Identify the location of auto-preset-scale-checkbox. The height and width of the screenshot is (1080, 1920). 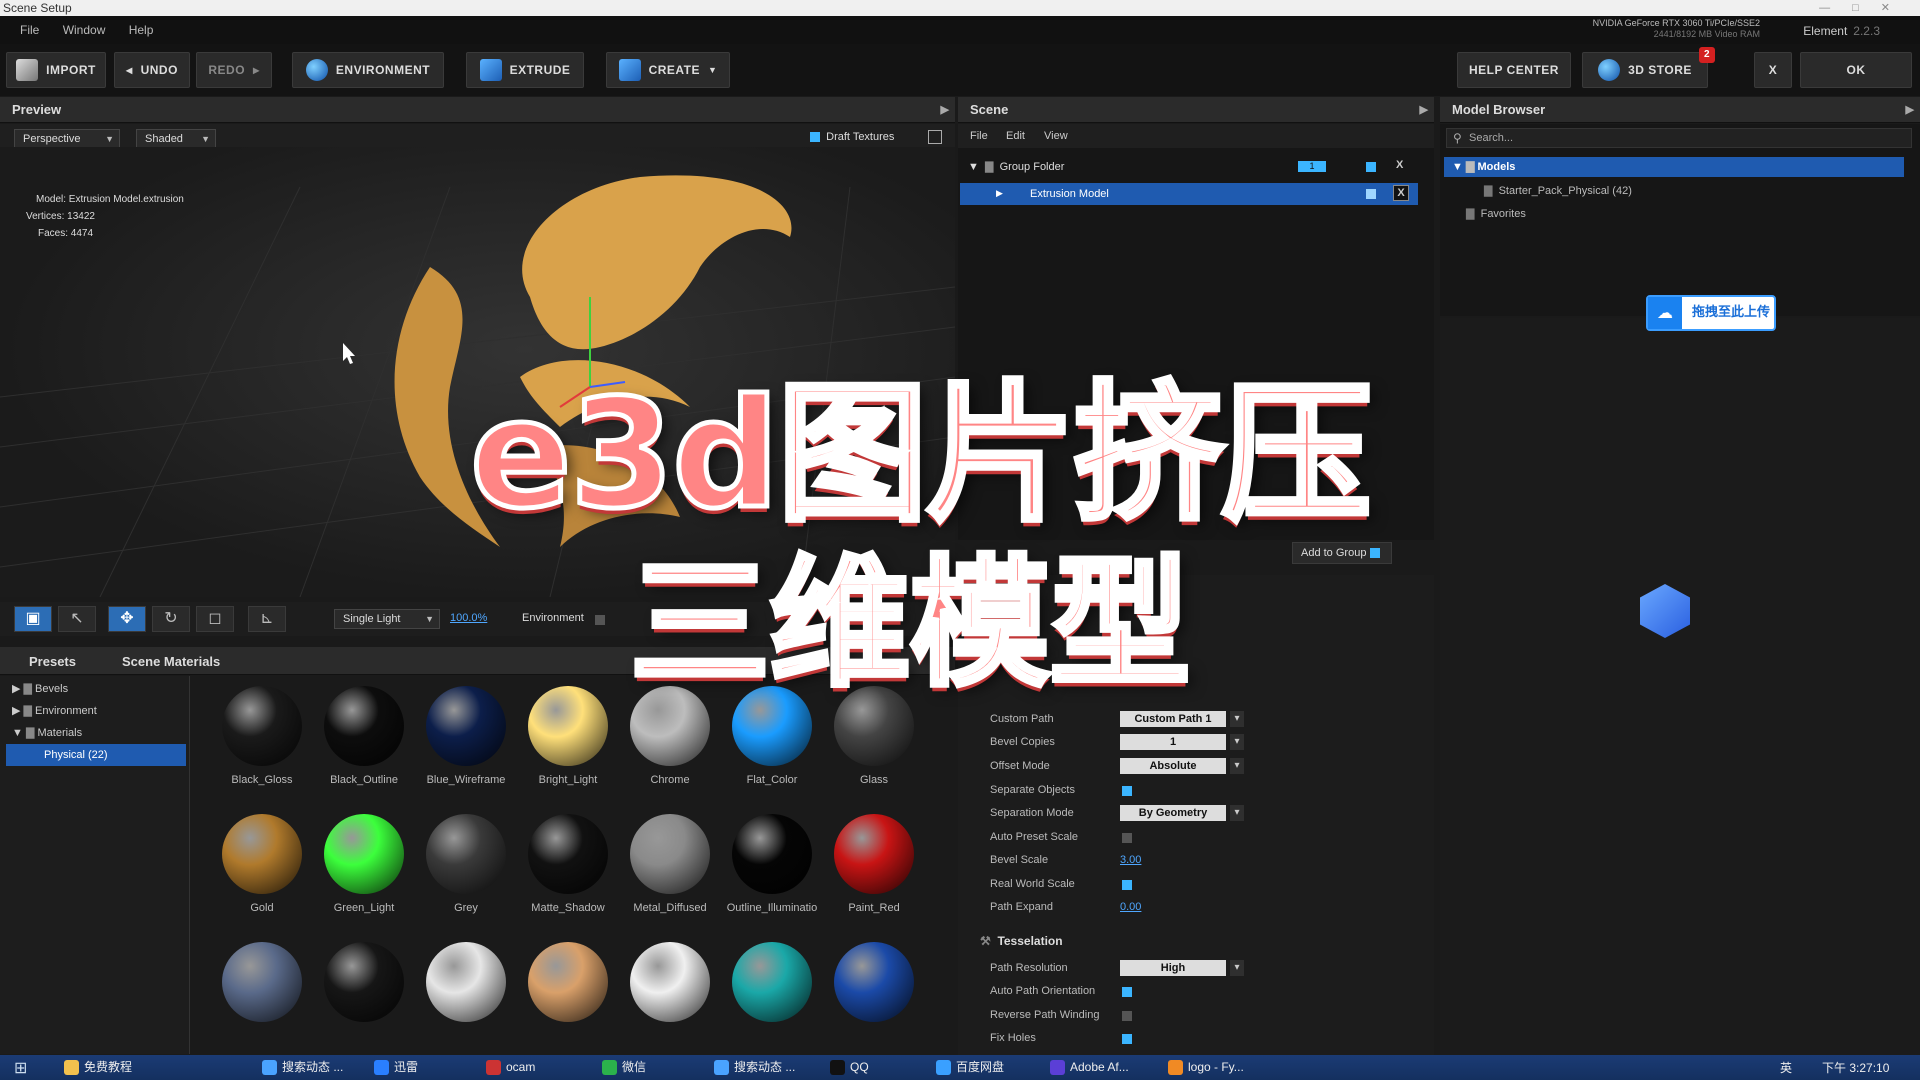
(1127, 838).